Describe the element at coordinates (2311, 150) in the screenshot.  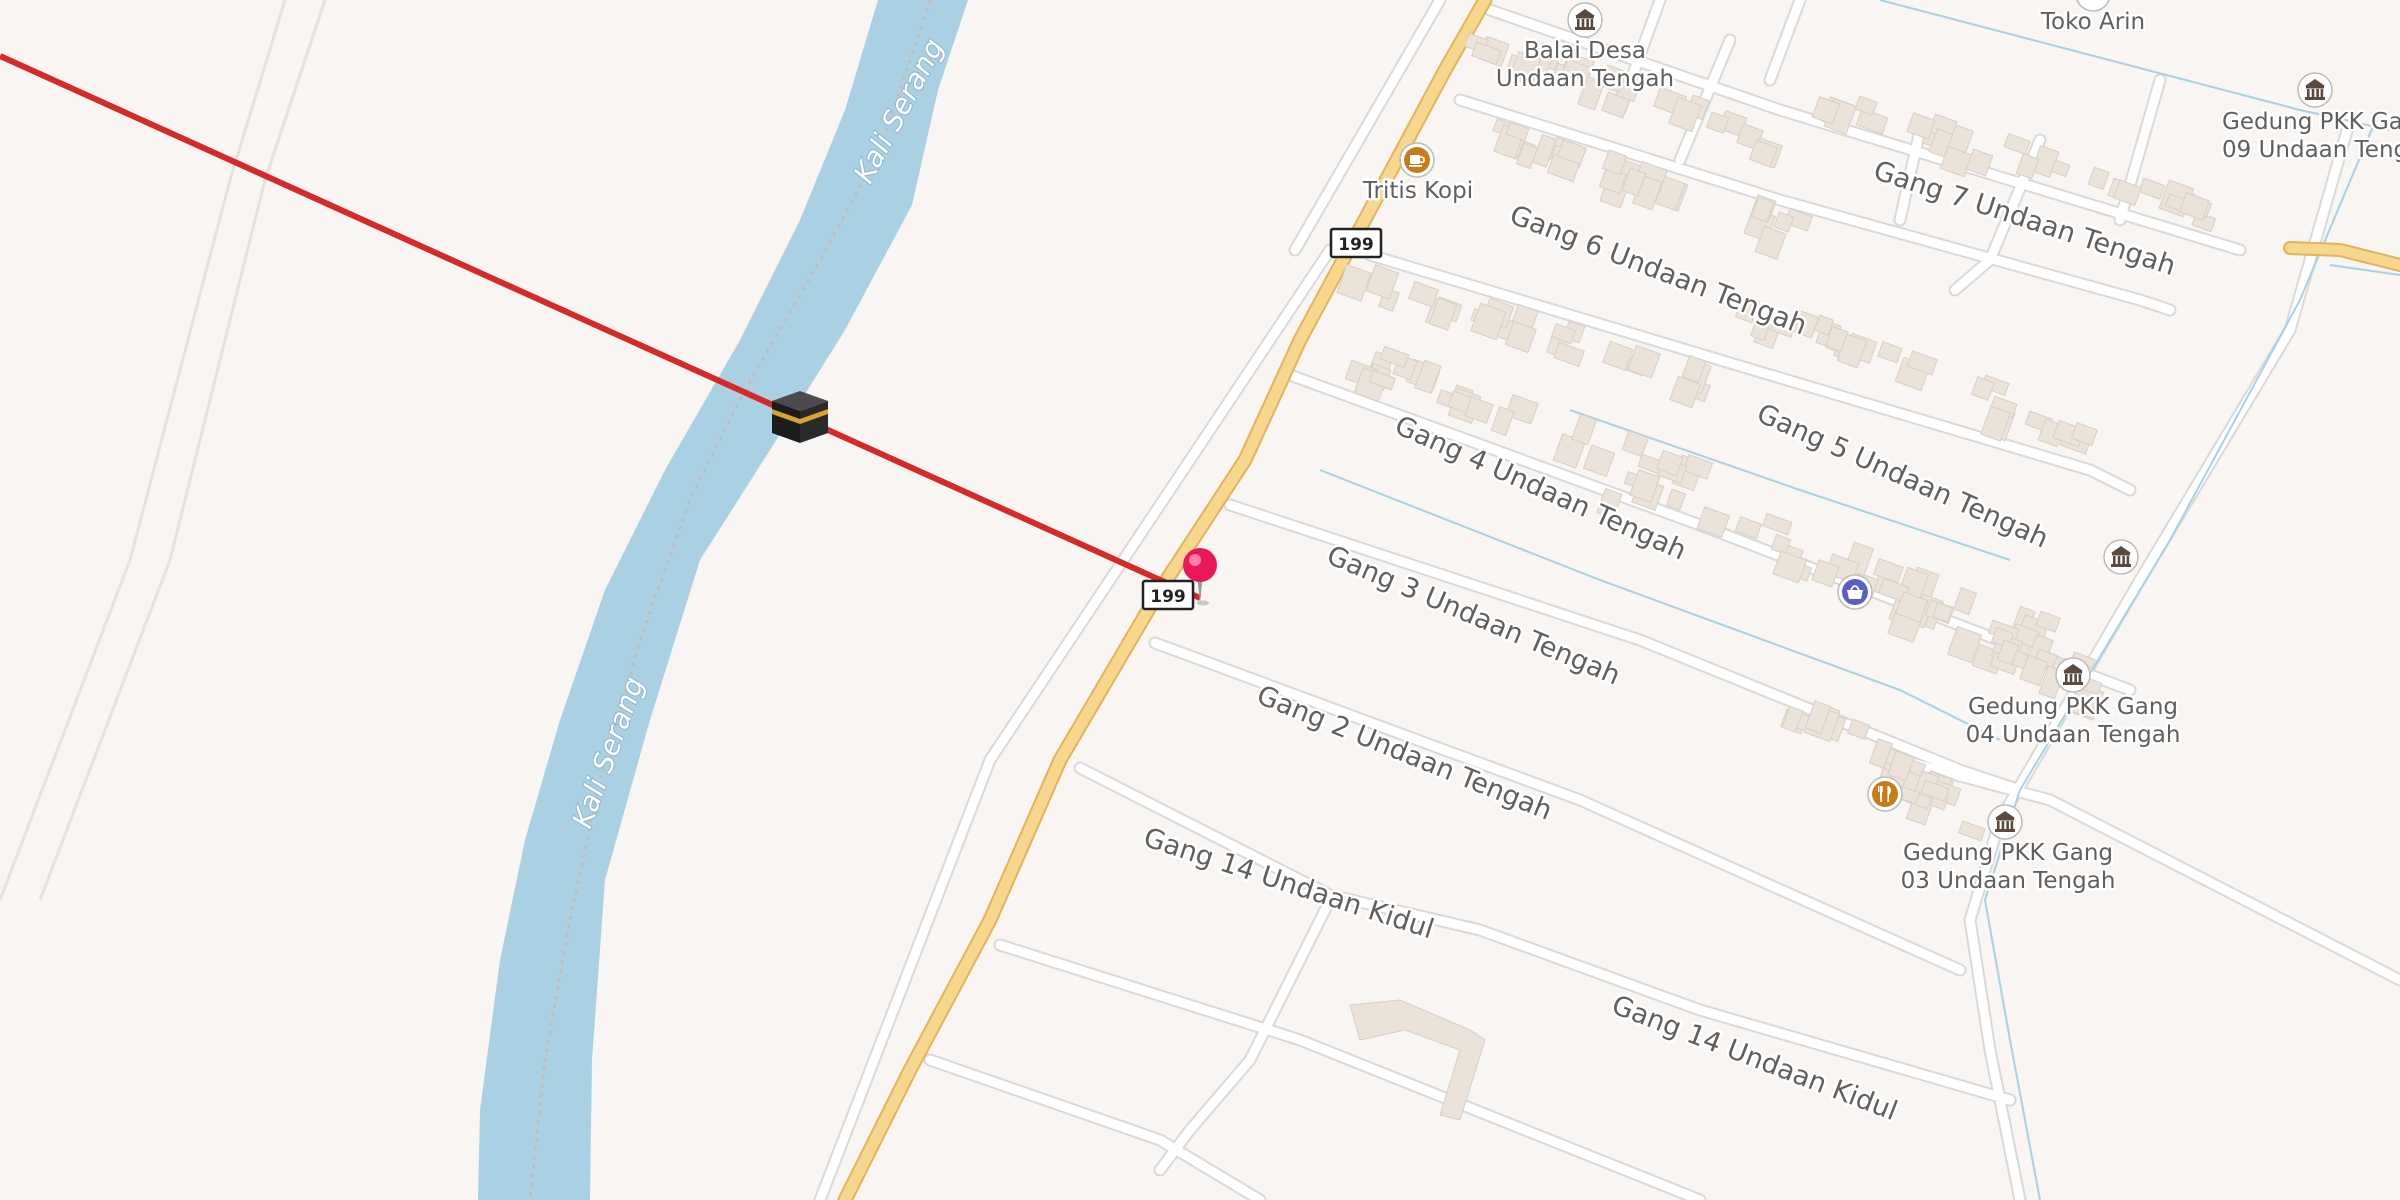
I see `poi-label: 09 Undaan Tengah` at that location.